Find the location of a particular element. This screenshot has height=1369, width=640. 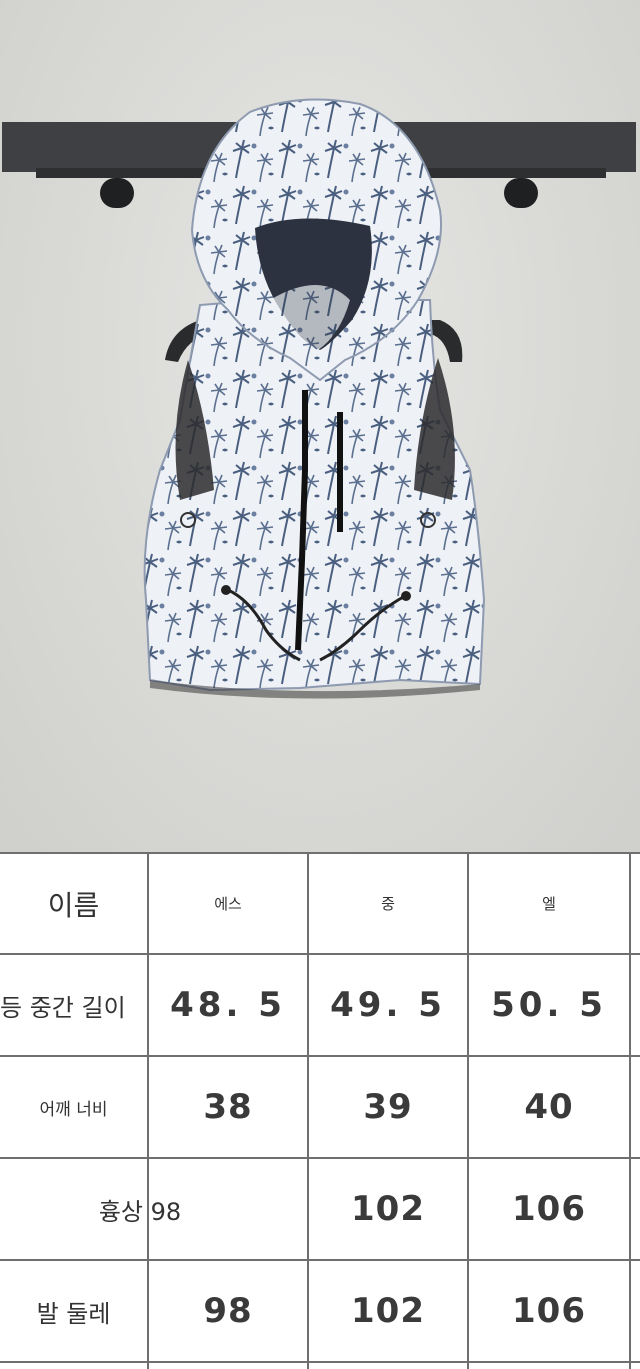

chest-zipper is located at coordinates (340, 472).